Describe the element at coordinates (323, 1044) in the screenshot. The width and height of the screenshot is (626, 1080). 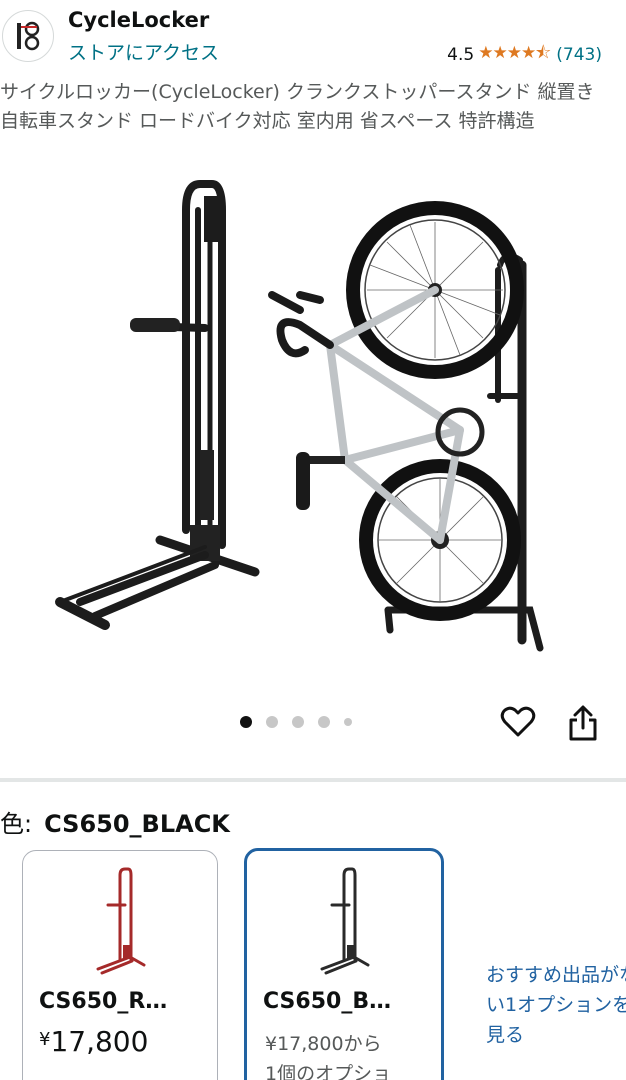
I see `variant-price-from: ¥17,800から` at that location.